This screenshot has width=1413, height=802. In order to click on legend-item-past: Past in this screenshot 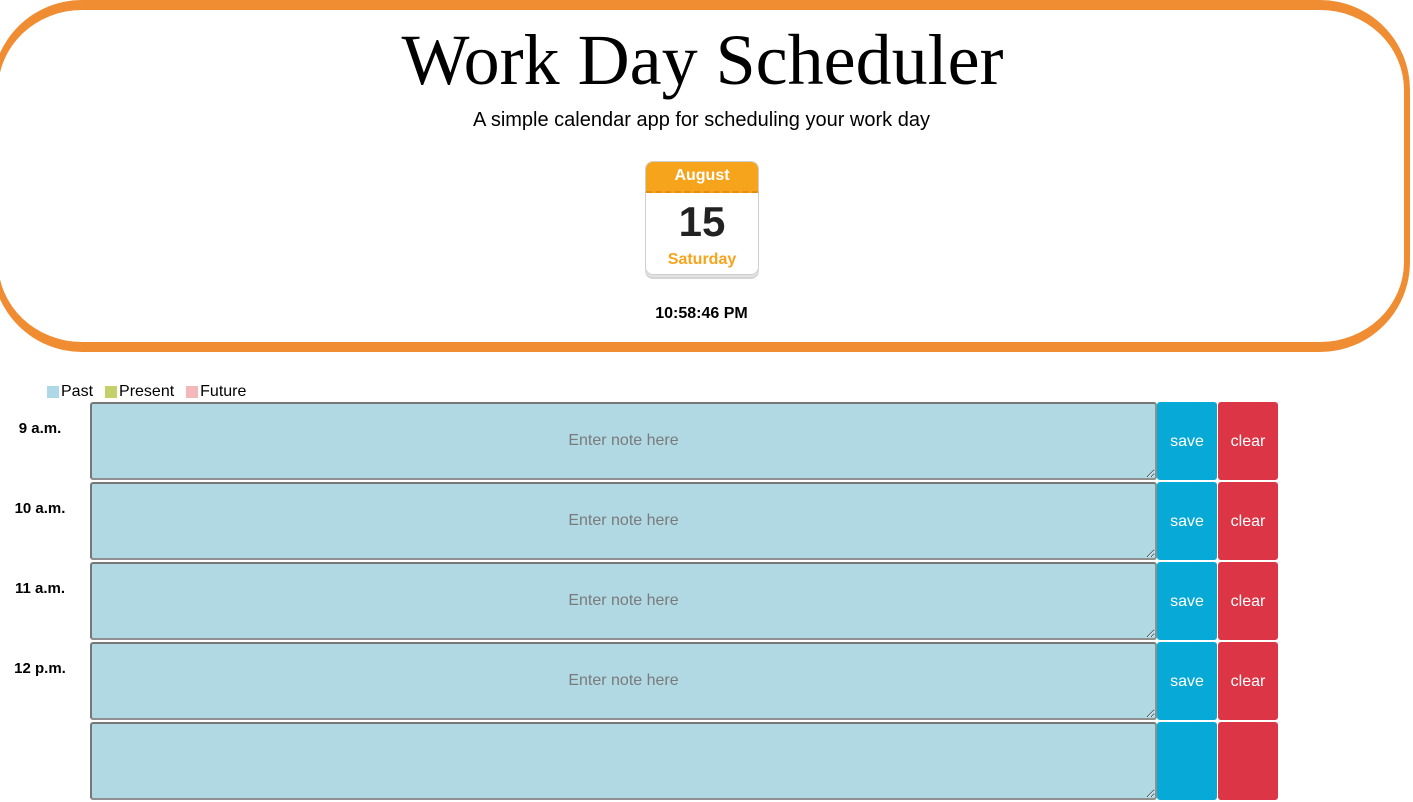, I will do `click(70, 392)`.